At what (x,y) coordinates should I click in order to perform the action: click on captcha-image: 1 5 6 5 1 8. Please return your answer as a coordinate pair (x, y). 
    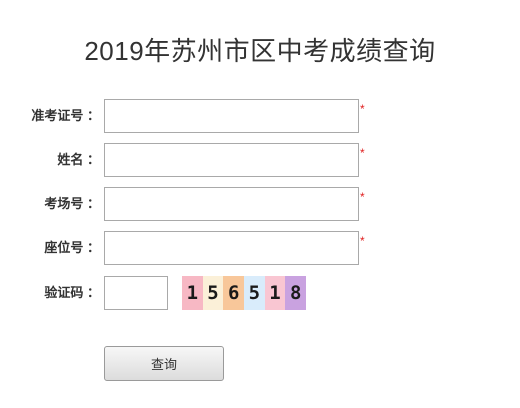
    Looking at the image, I should click on (244, 293).